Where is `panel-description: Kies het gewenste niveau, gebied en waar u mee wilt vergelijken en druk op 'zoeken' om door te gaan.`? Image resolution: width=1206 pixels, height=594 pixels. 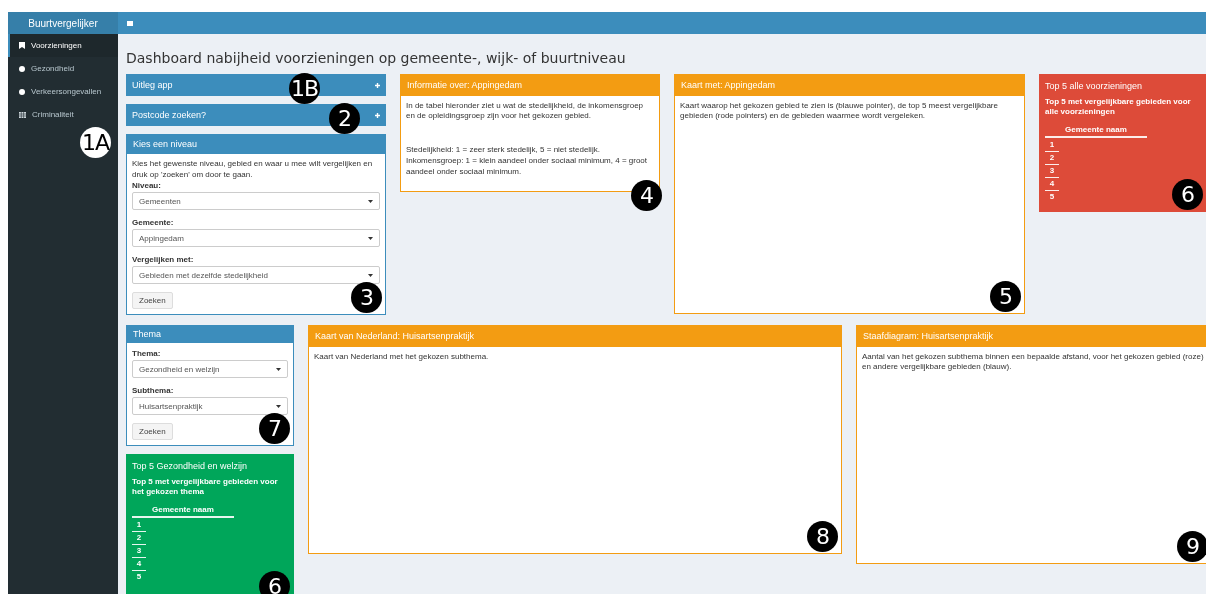
panel-description: Kies het gewenste niveau, gebied en waar u mee wilt vergelijken en druk op 'zoeken' om door te gaan. is located at coordinates (253, 169).